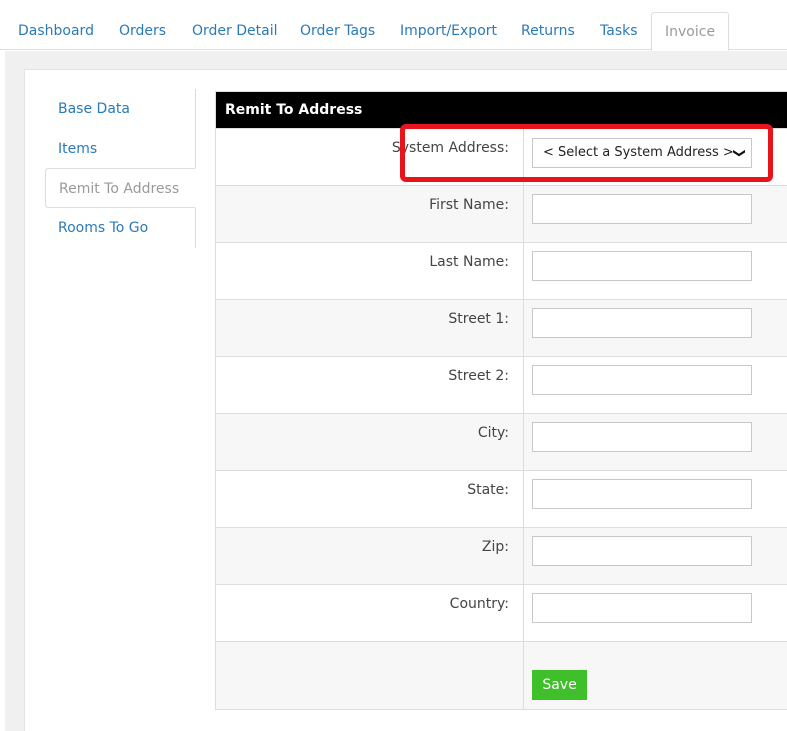 This screenshot has height=731, width=787. I want to click on first-name-input, so click(642, 209).